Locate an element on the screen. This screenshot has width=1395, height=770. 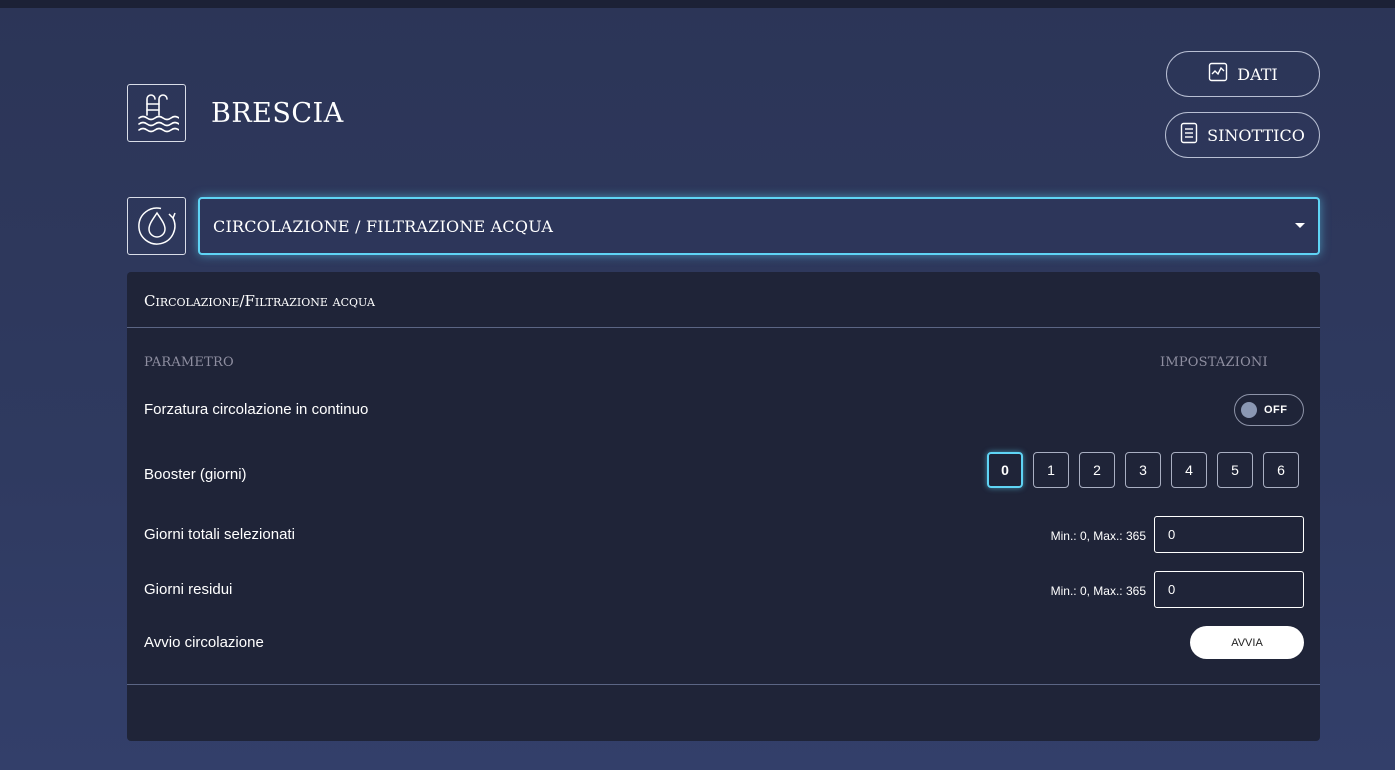
toggle-knob is located at coordinates (1249, 410).